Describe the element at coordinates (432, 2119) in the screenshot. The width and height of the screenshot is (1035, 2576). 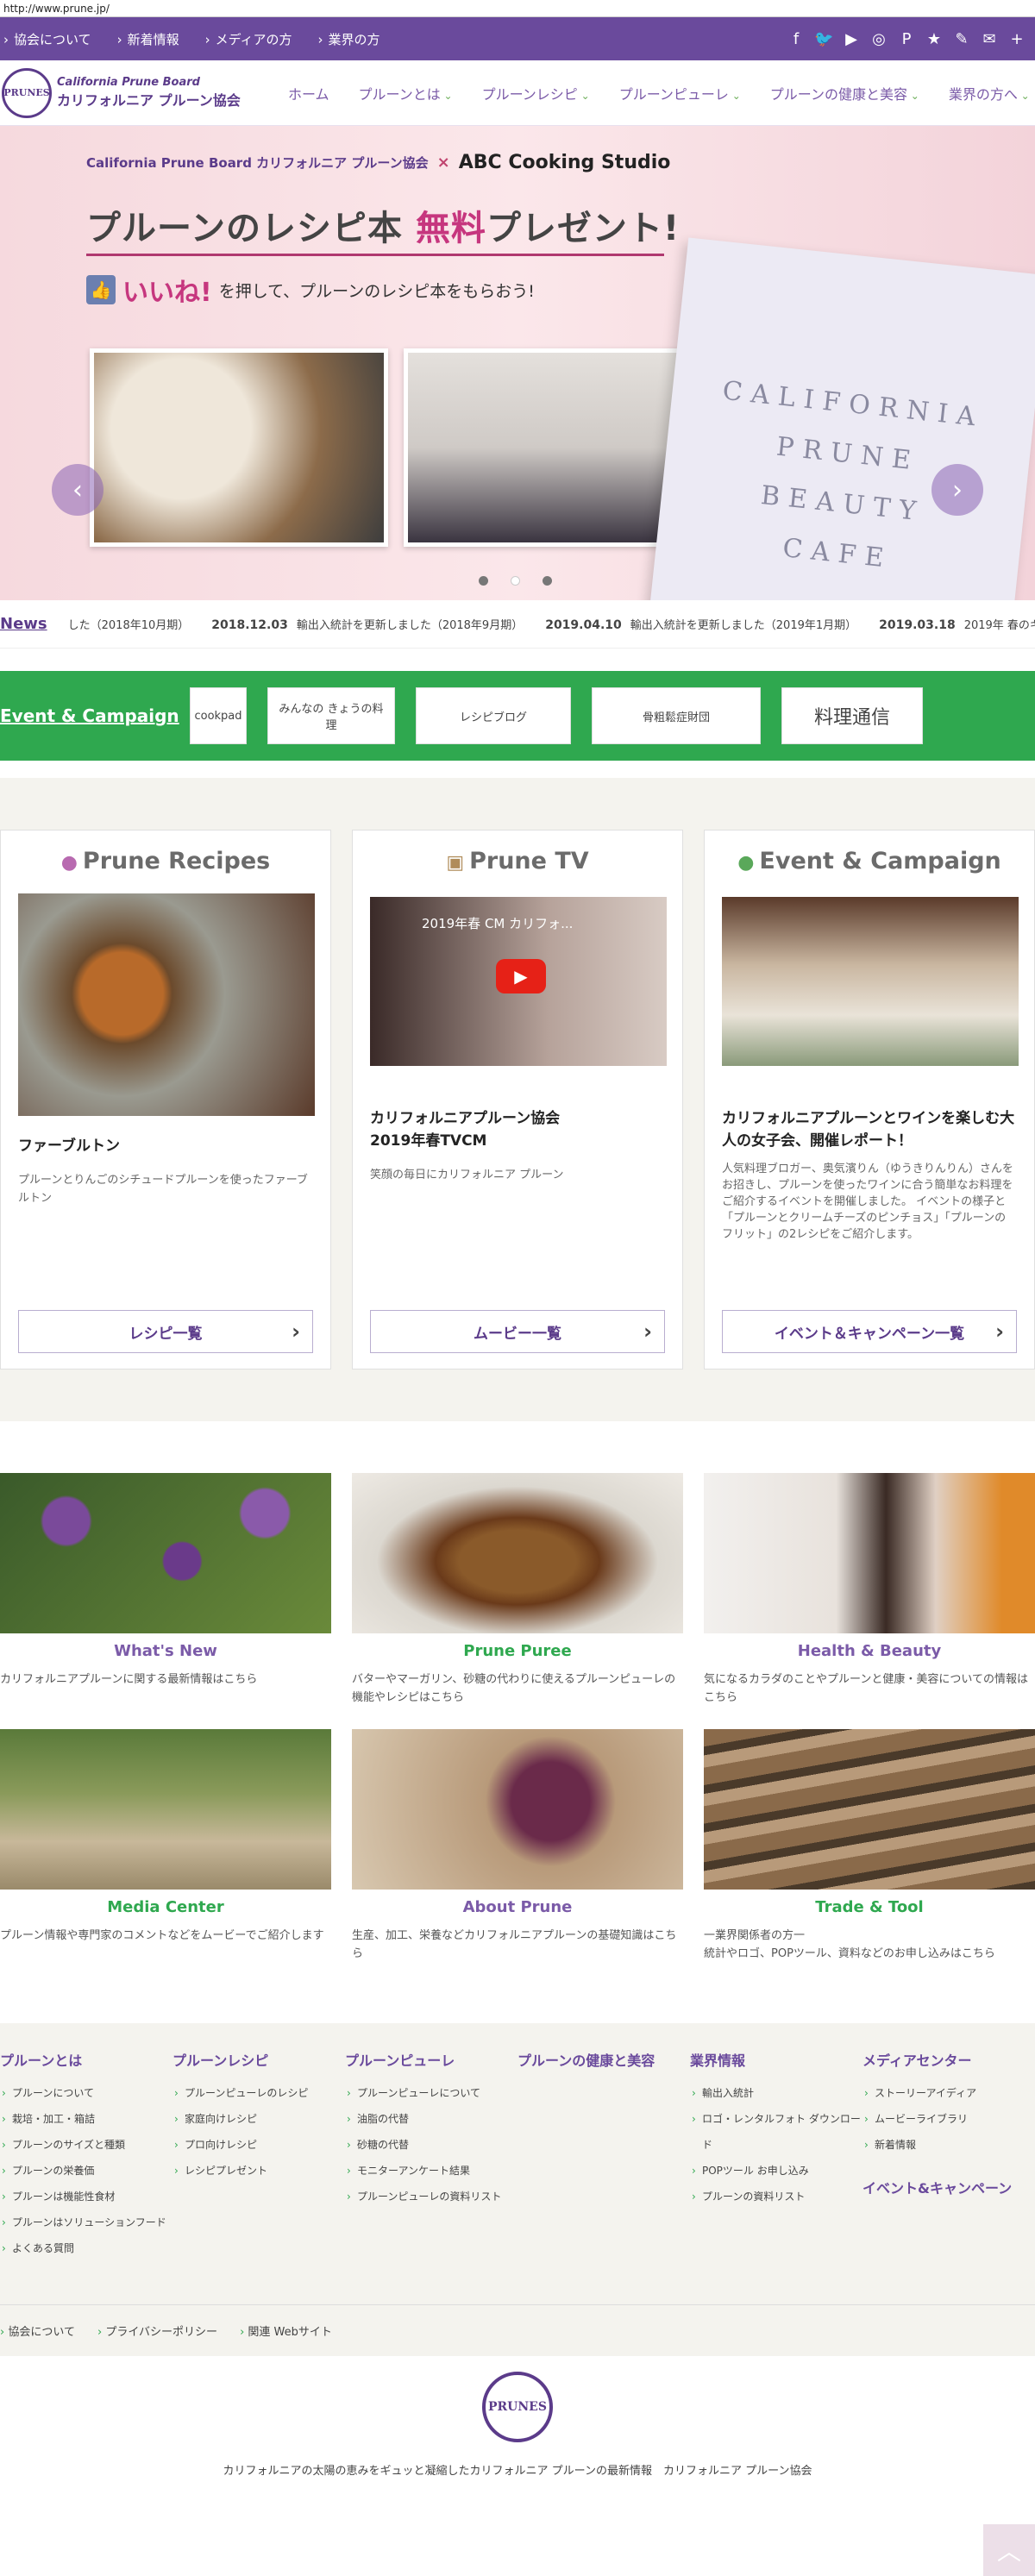
I see `footer-link: 油脂の代替` at that location.